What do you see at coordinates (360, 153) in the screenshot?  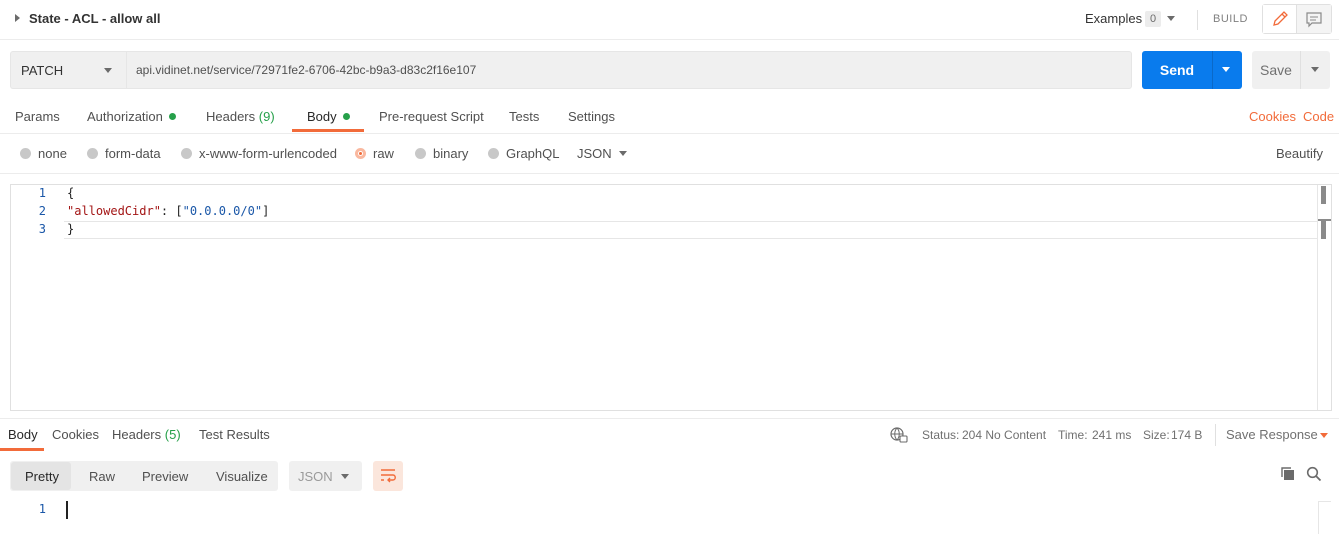 I see `radio-selected-icon` at bounding box center [360, 153].